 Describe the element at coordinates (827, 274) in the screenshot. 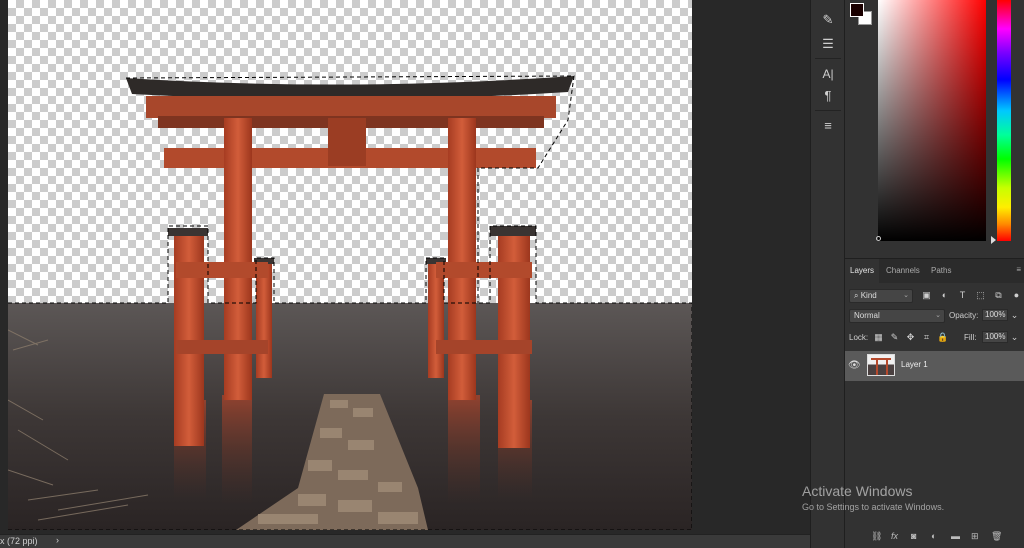

I see `panel-icon-strip: ✎ ☰ A| ¶ ≡` at that location.